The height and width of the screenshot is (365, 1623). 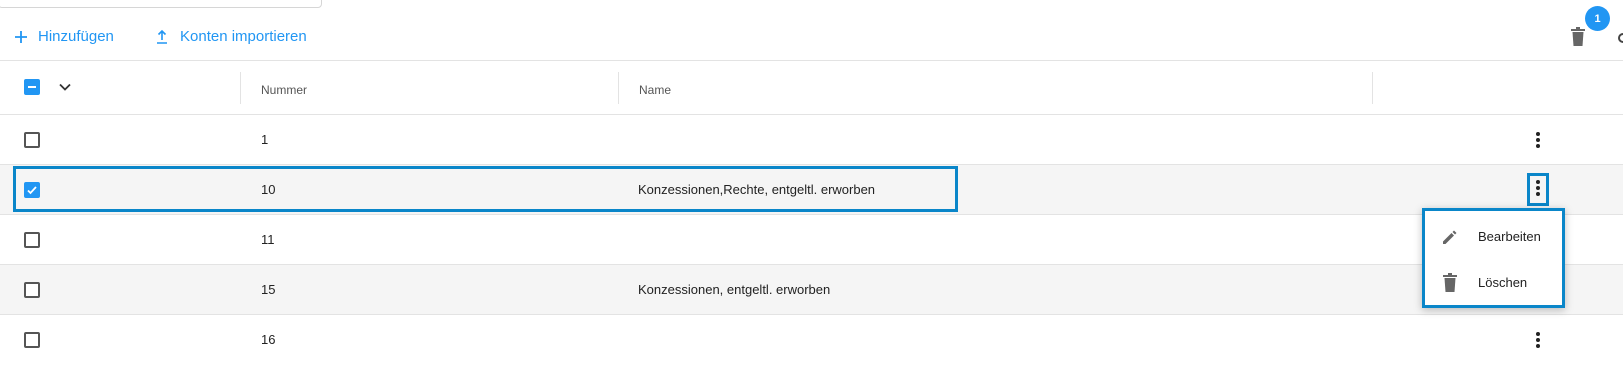 I want to click on add-button-label: Hinzufügen, so click(x=76, y=36).